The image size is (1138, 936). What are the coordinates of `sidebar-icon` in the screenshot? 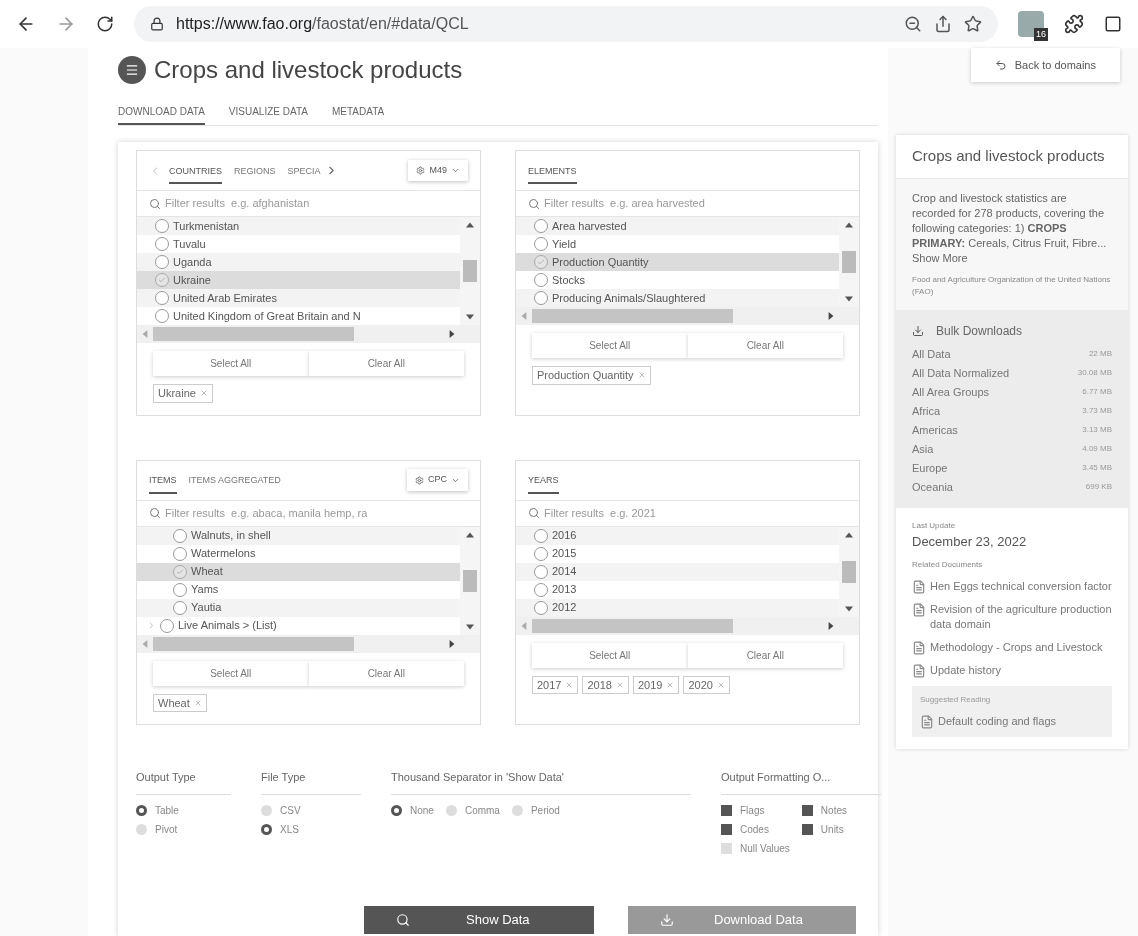 It's located at (1113, 24).